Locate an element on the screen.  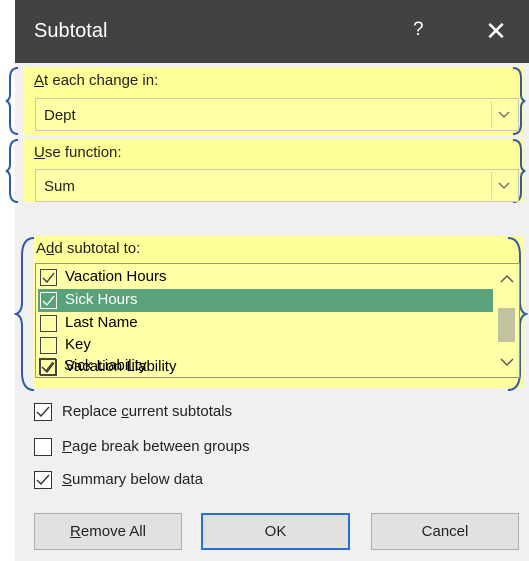
remove-all-label-key: R is located at coordinates (75, 531).